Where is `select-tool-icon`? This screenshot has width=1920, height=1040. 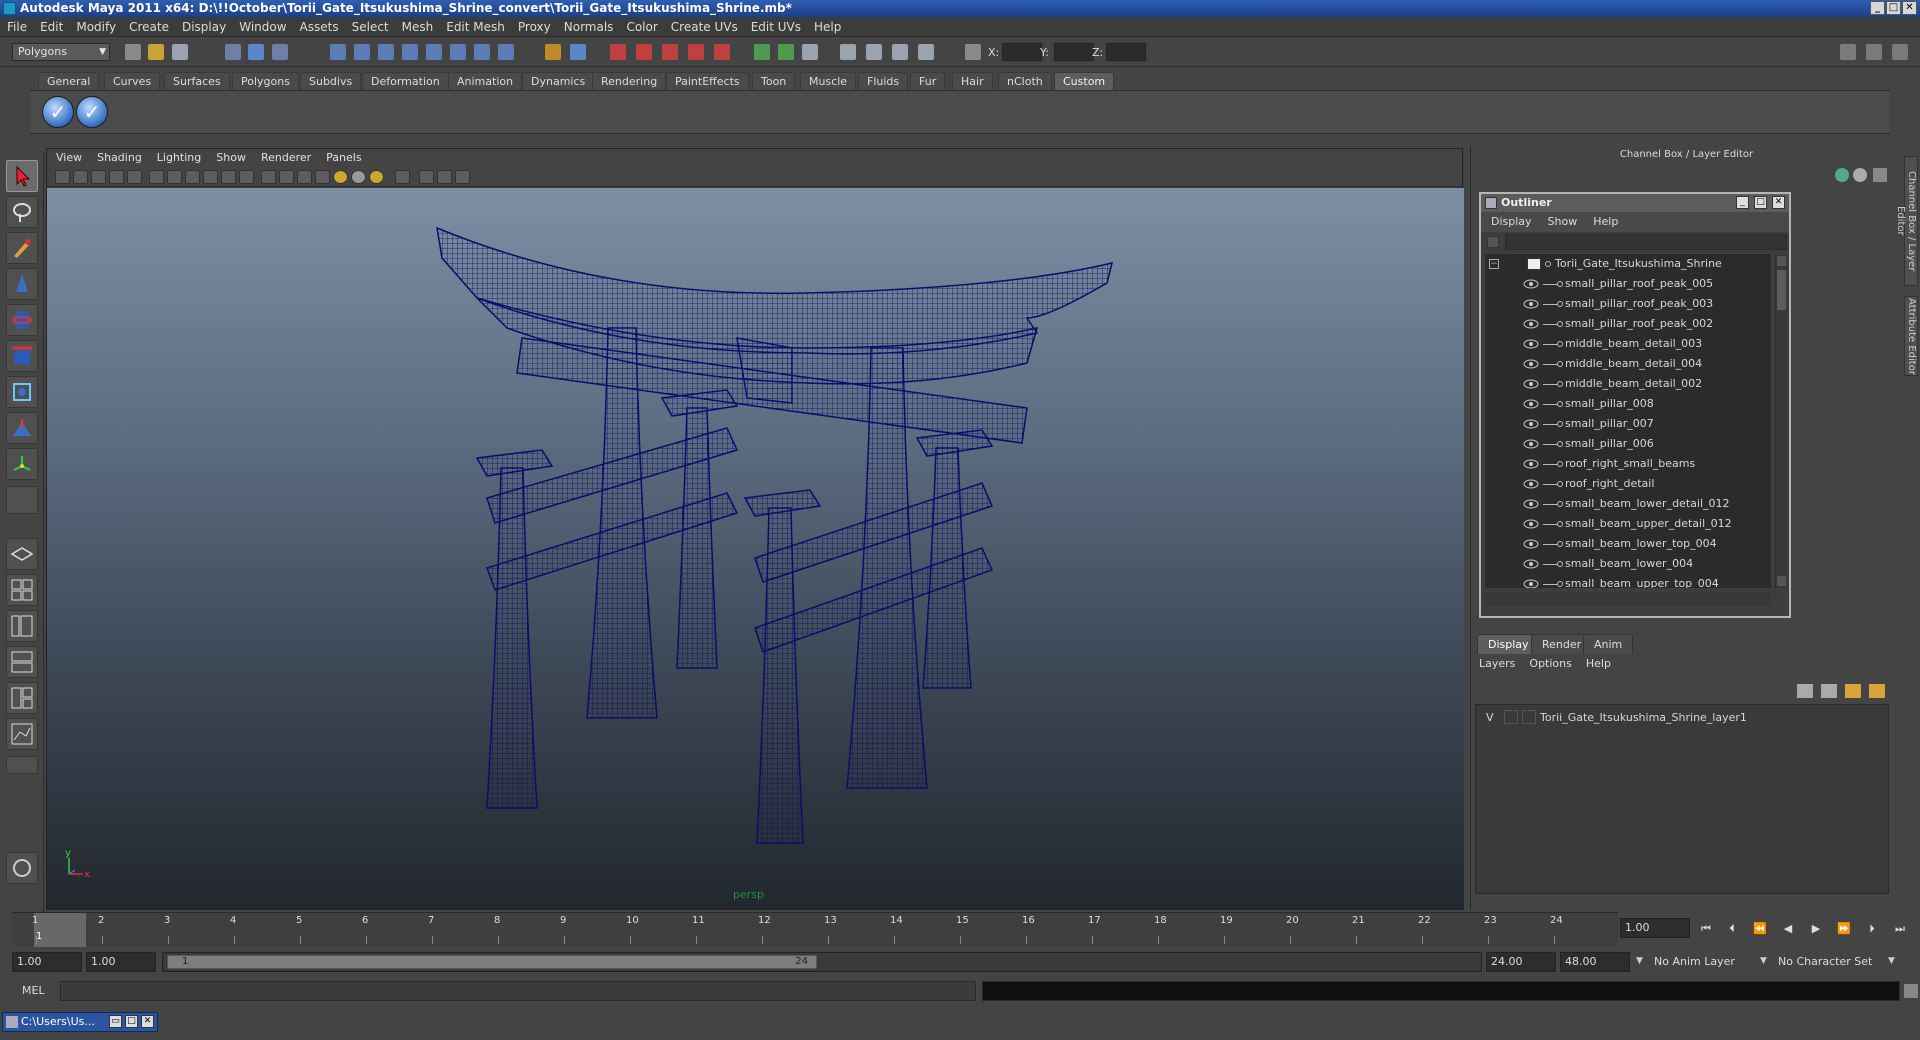
select-tool-icon is located at coordinates (22, 176).